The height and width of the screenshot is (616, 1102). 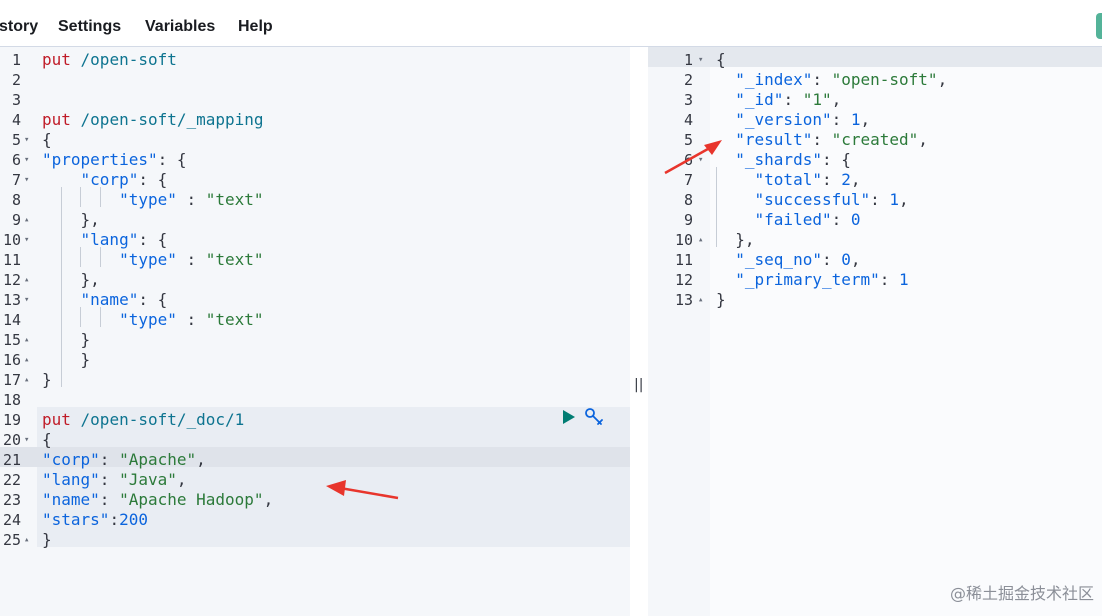 What do you see at coordinates (95, 519) in the screenshot?
I see `code-line: "stars":200` at bounding box center [95, 519].